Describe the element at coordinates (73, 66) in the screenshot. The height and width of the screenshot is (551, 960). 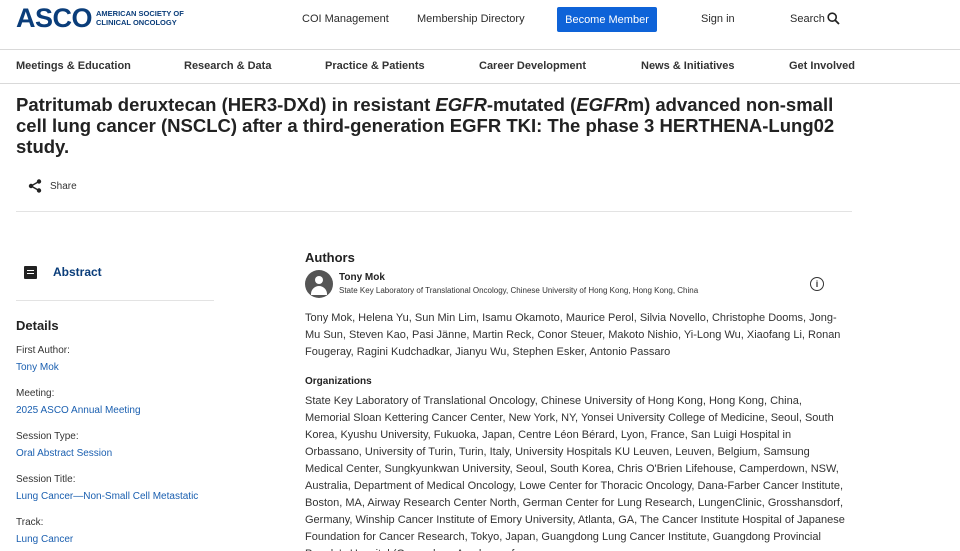
I see `nav-meetings-education: Meetings & Education` at that location.